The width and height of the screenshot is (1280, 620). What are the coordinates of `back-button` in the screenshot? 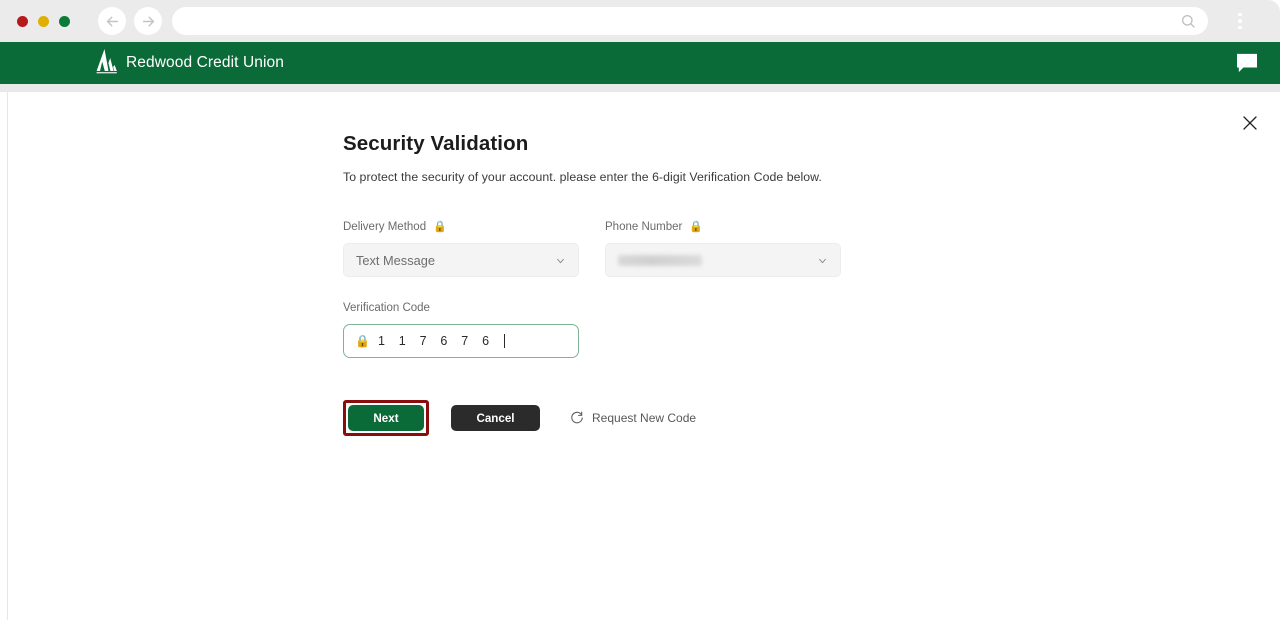 It's located at (112, 21).